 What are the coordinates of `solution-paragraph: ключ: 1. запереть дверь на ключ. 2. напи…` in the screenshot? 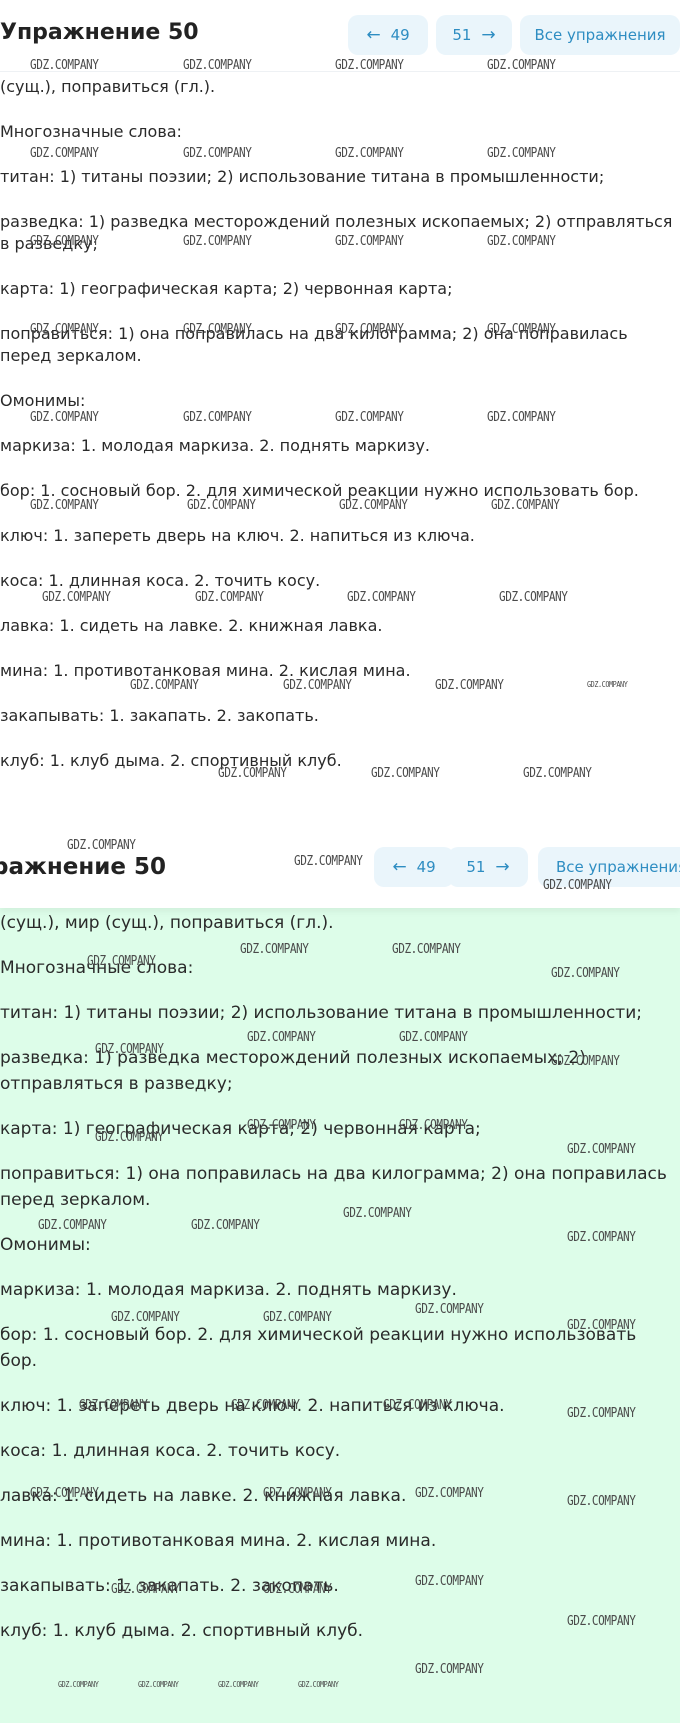 It's located at (237, 535).